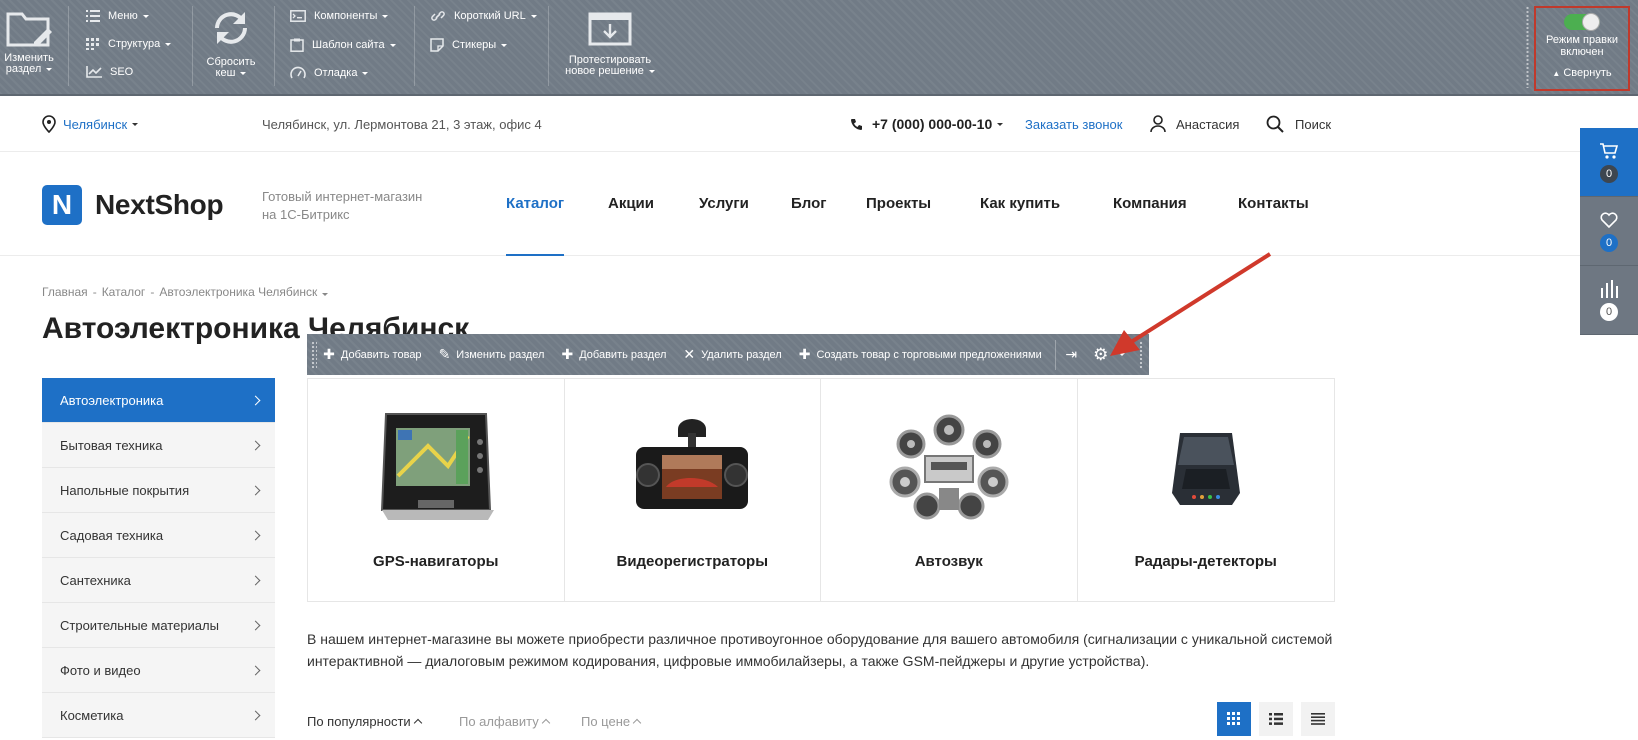  Describe the element at coordinates (90, 124) in the screenshot. I see `city-selector: Челябинск` at that location.